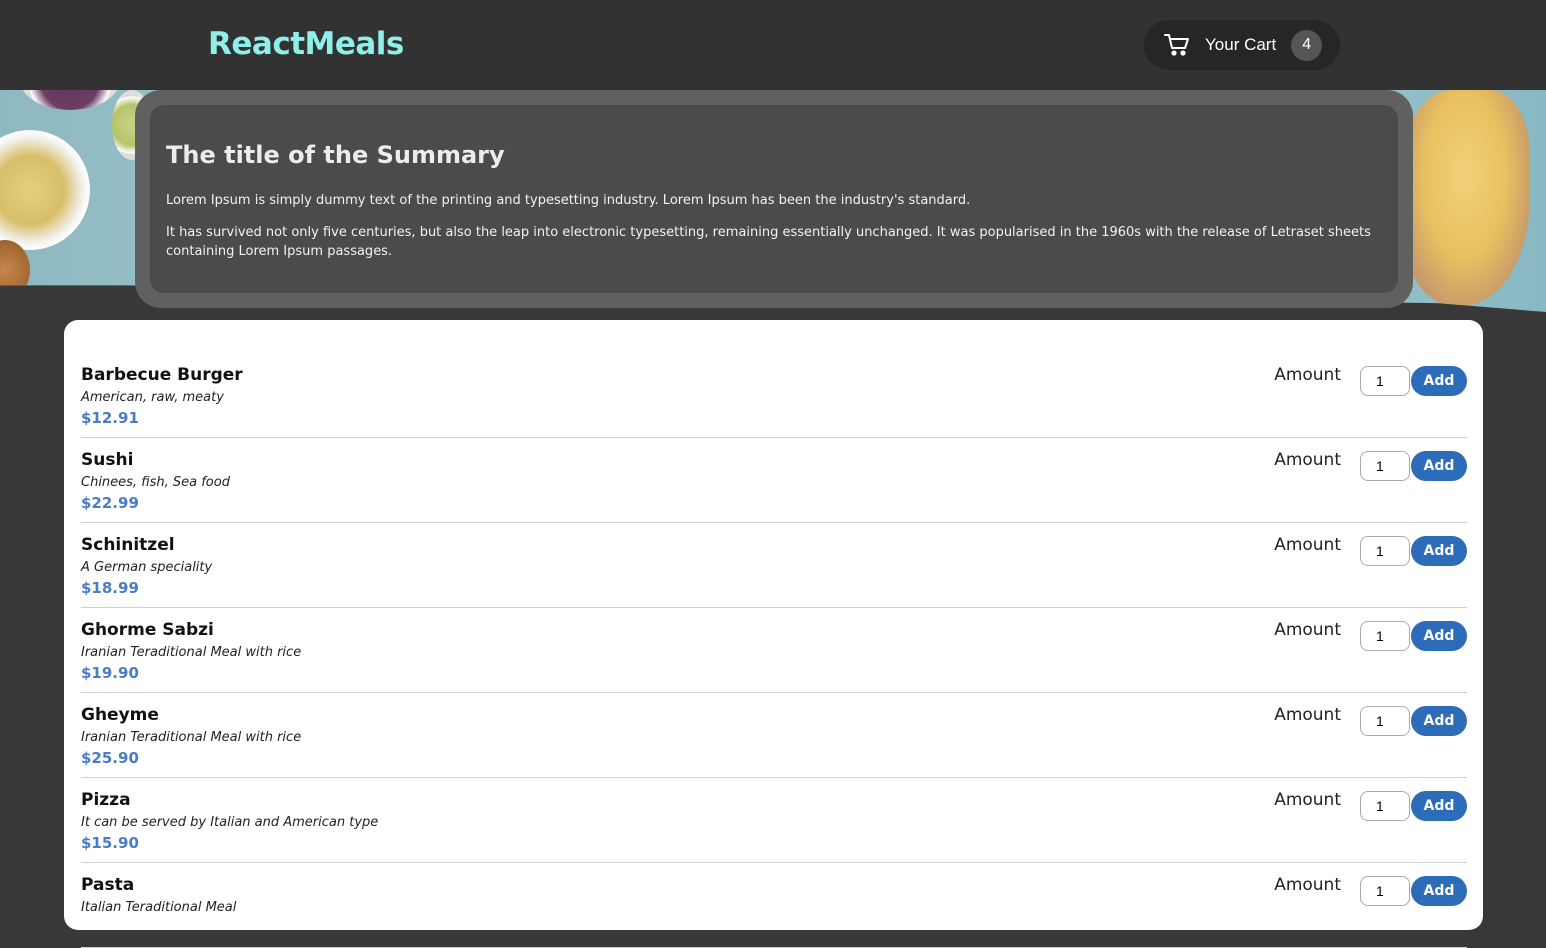  What do you see at coordinates (108, 885) in the screenshot?
I see `meal-name: Pasta` at bounding box center [108, 885].